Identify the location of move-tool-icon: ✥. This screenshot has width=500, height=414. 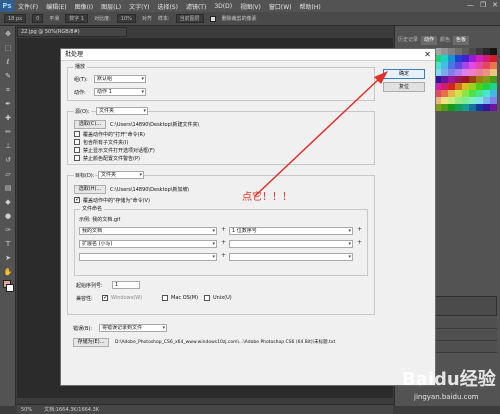
(8, 34).